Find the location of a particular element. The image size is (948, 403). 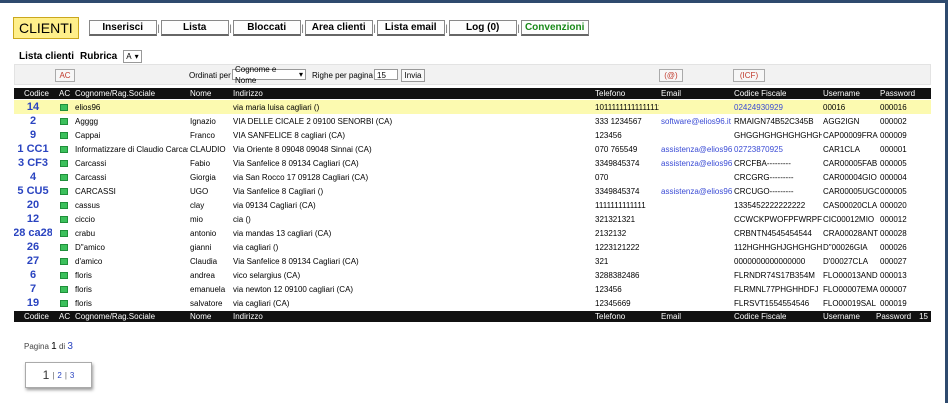

header-cognome: Cognome/Rag.Sociale is located at coordinates (115, 93).